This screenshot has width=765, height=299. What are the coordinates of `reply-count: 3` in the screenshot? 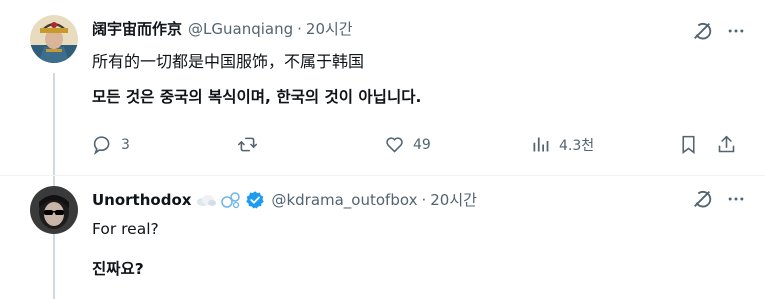 It's located at (125, 144).